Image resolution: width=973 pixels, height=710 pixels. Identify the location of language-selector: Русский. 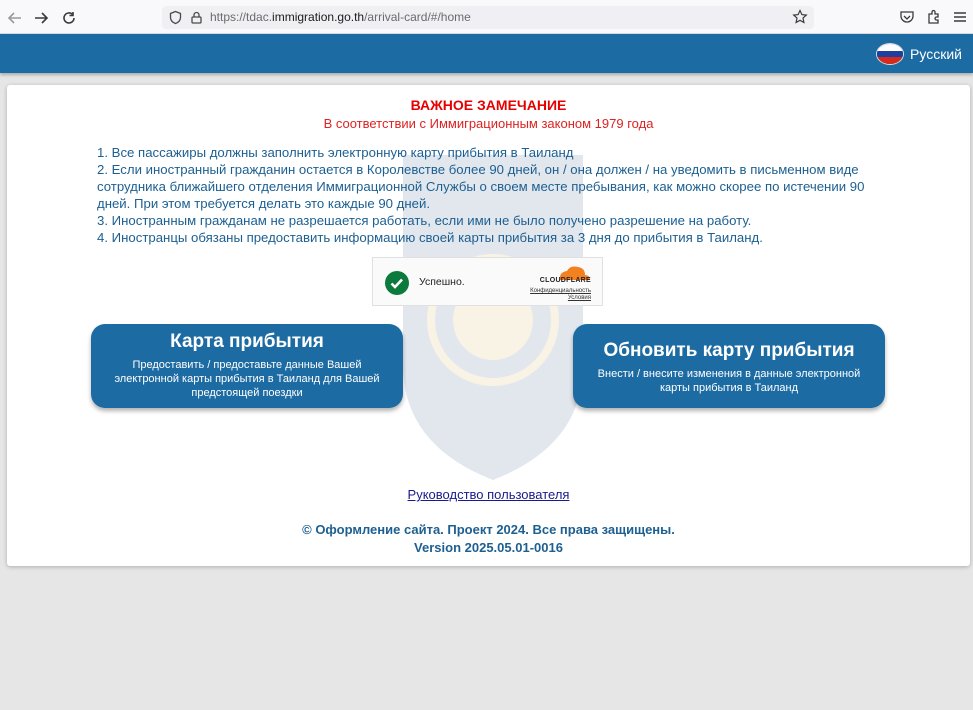
(919, 54).